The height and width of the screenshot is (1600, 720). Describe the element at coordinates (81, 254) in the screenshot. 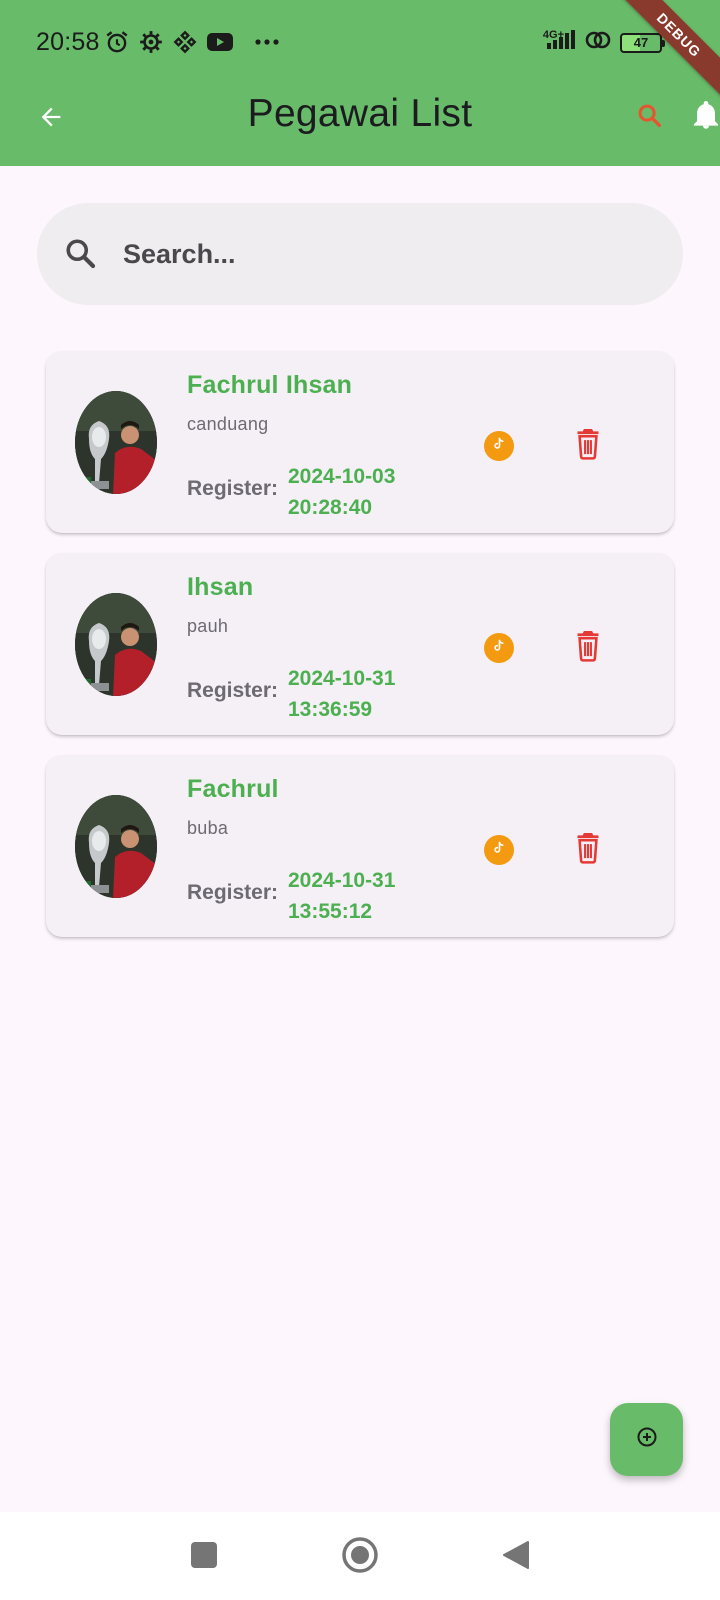

I see `search-field-icon` at that location.